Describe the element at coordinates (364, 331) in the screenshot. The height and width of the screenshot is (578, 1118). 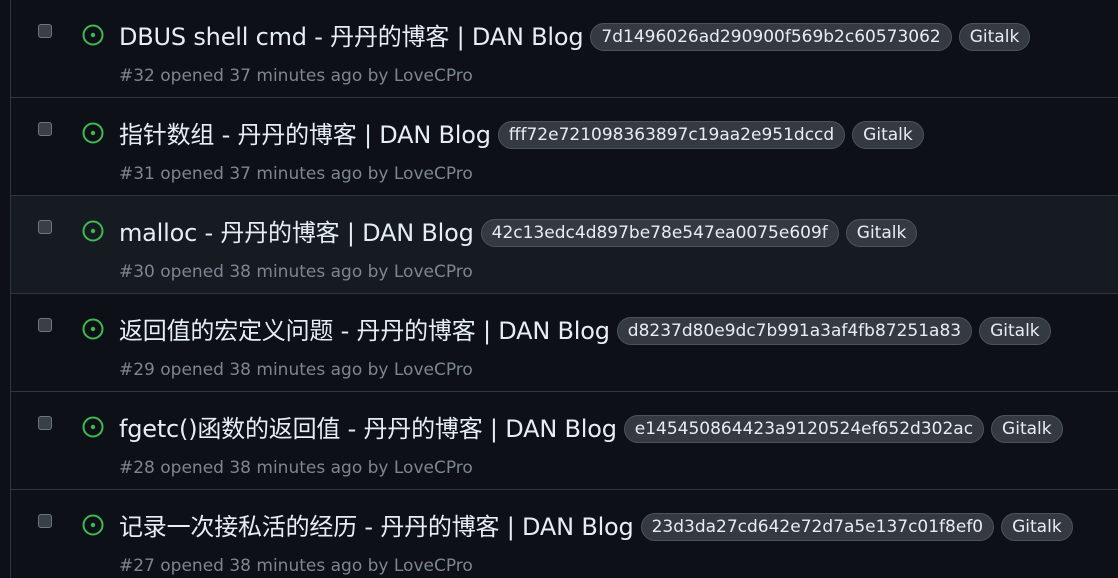
I see `issue-title-link: 返回值的宏定义问题 - 丹丹的博客 | DAN Blog` at that location.